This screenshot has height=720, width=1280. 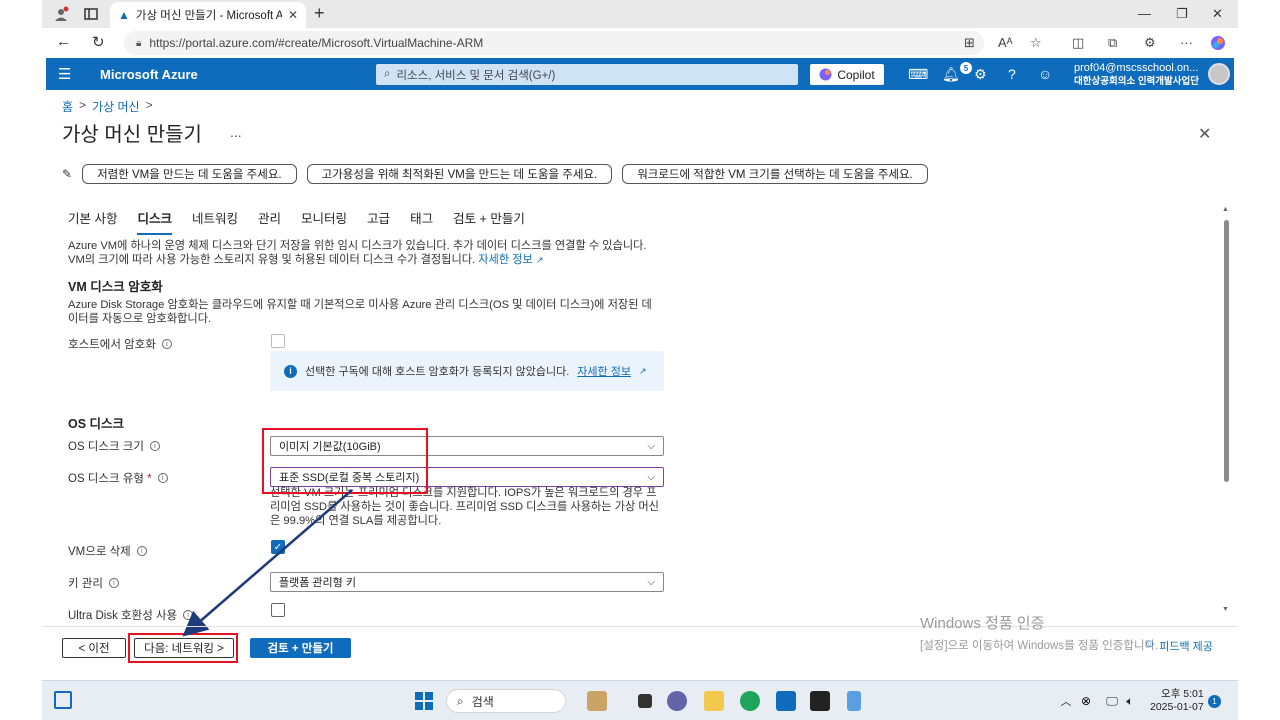 I want to click on file-explorer-icon, so click(x=714, y=701).